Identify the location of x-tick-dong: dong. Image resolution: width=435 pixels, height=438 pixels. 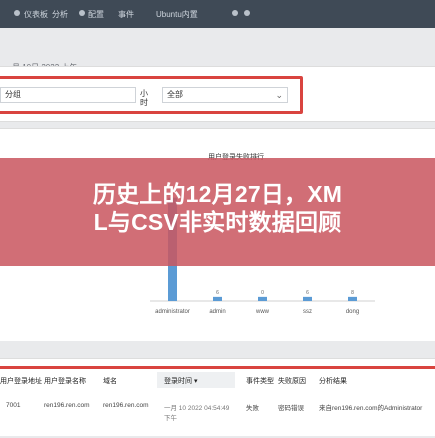
(352, 312).